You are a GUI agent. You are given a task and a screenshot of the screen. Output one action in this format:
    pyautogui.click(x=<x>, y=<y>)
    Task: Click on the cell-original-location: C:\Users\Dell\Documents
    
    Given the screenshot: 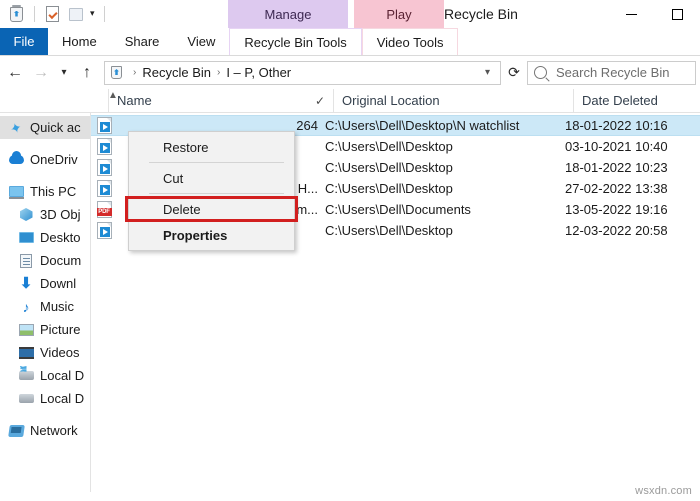 What is the action you would take?
    pyautogui.click(x=398, y=209)
    